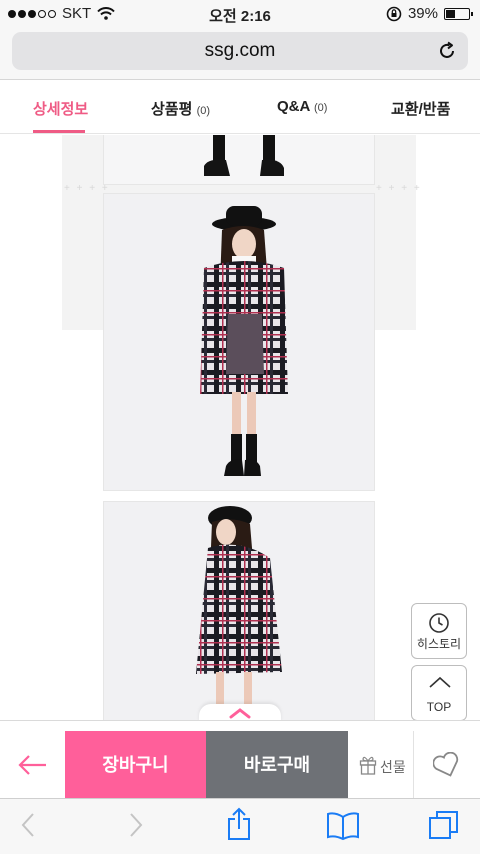  I want to click on model-legs-image, so click(244, 155).